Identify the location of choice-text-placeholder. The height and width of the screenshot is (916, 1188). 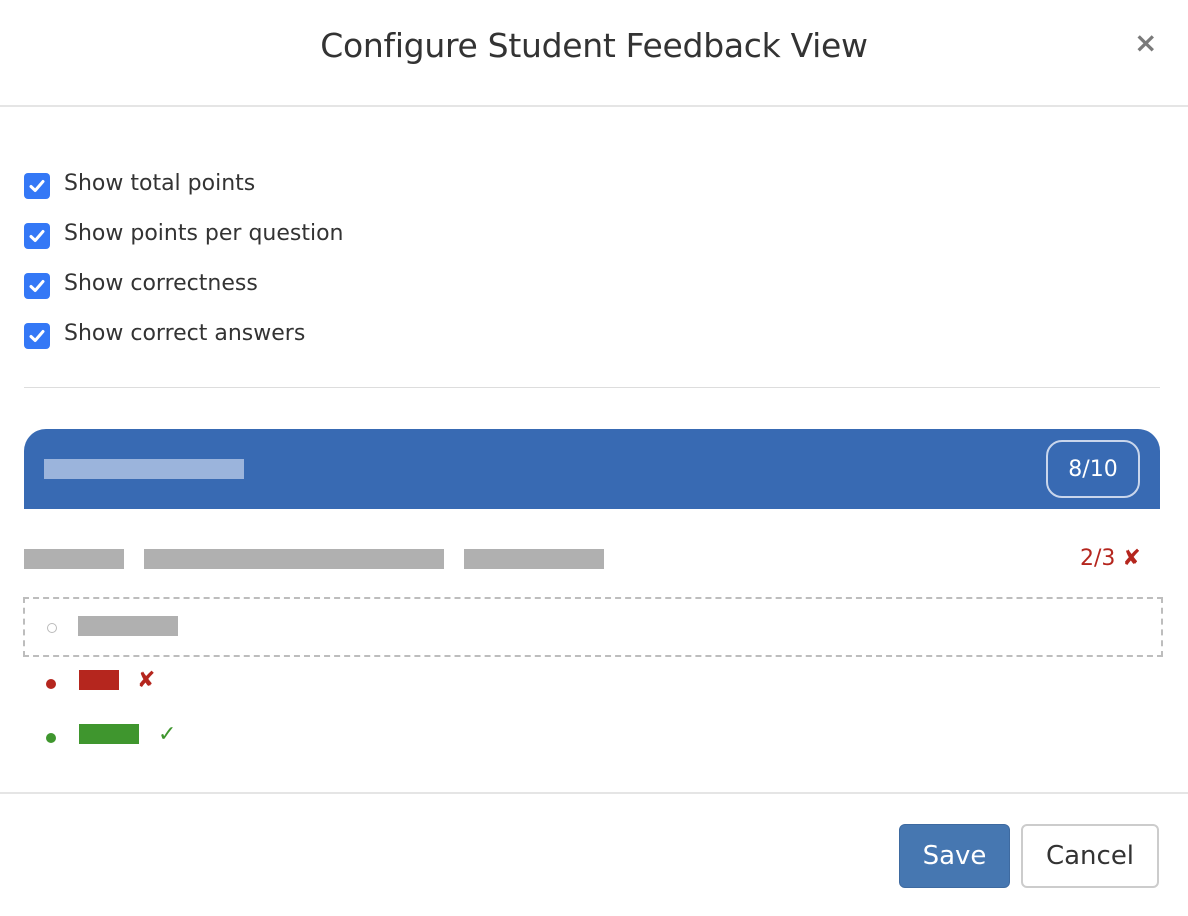
(128, 626).